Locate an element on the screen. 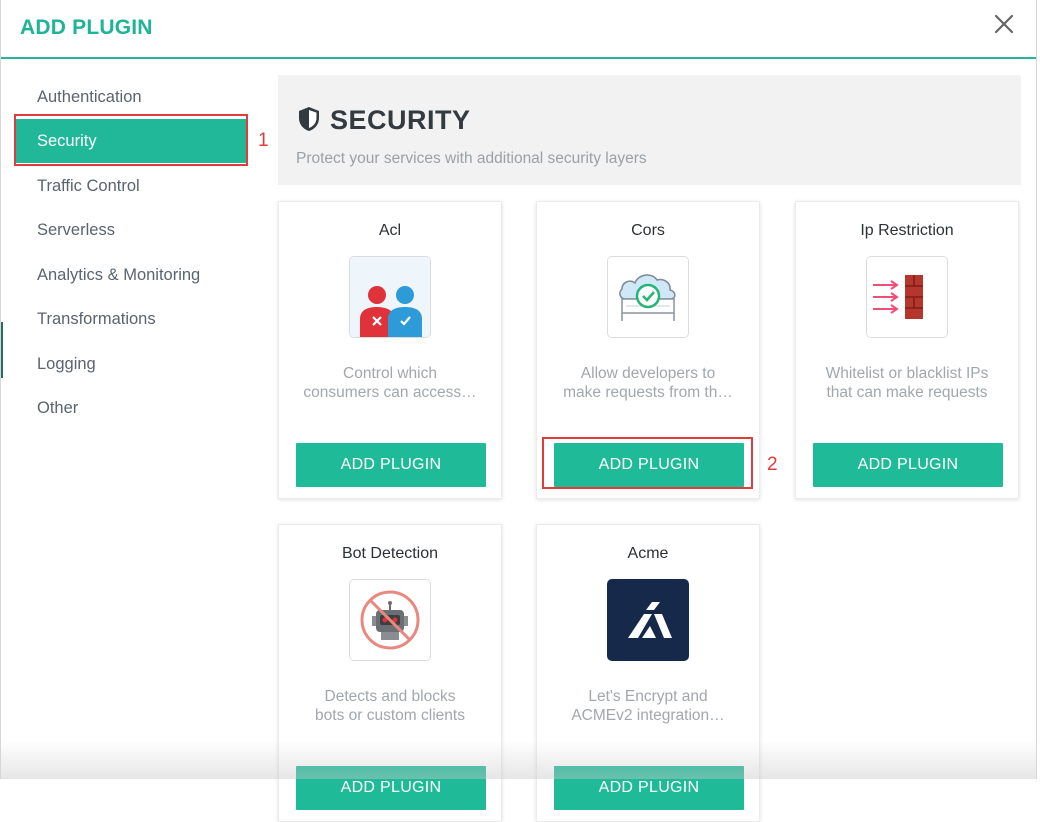 The height and width of the screenshot is (822, 1040). plugin-description-line: Whitelist or blacklist IPs is located at coordinates (907, 373).